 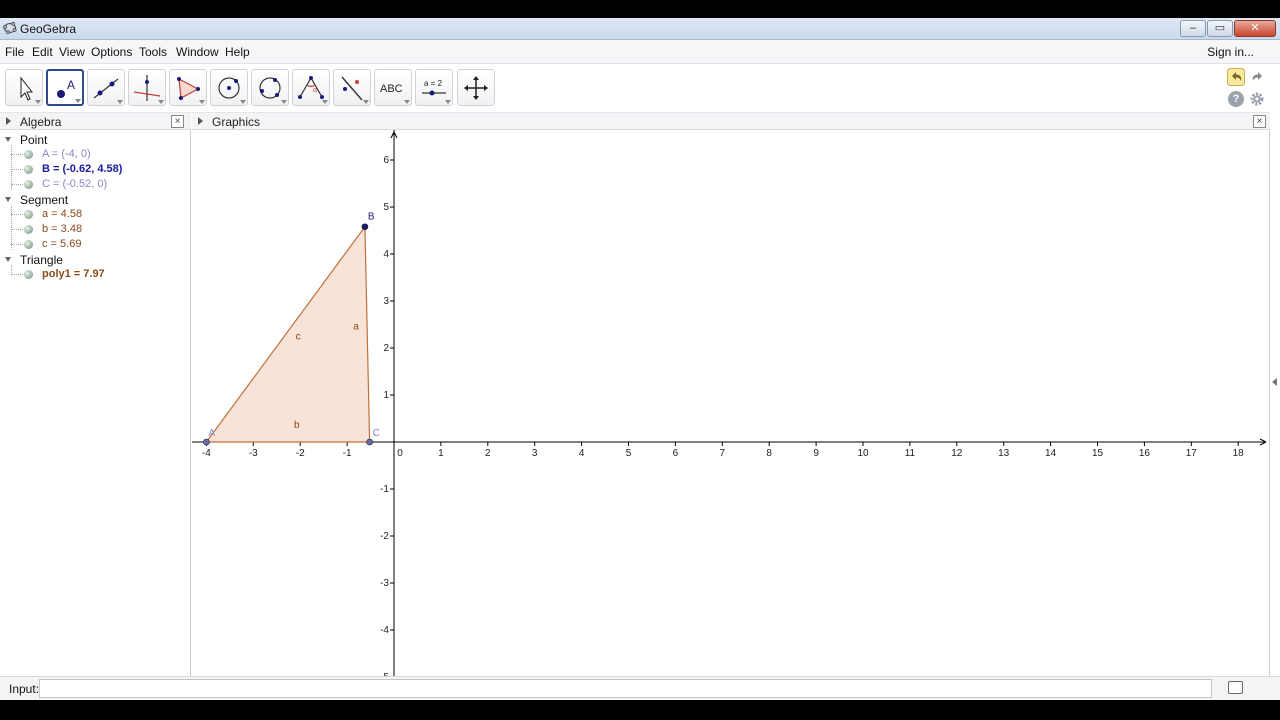 What do you see at coordinates (197, 52) in the screenshot?
I see `menu-window: Window` at bounding box center [197, 52].